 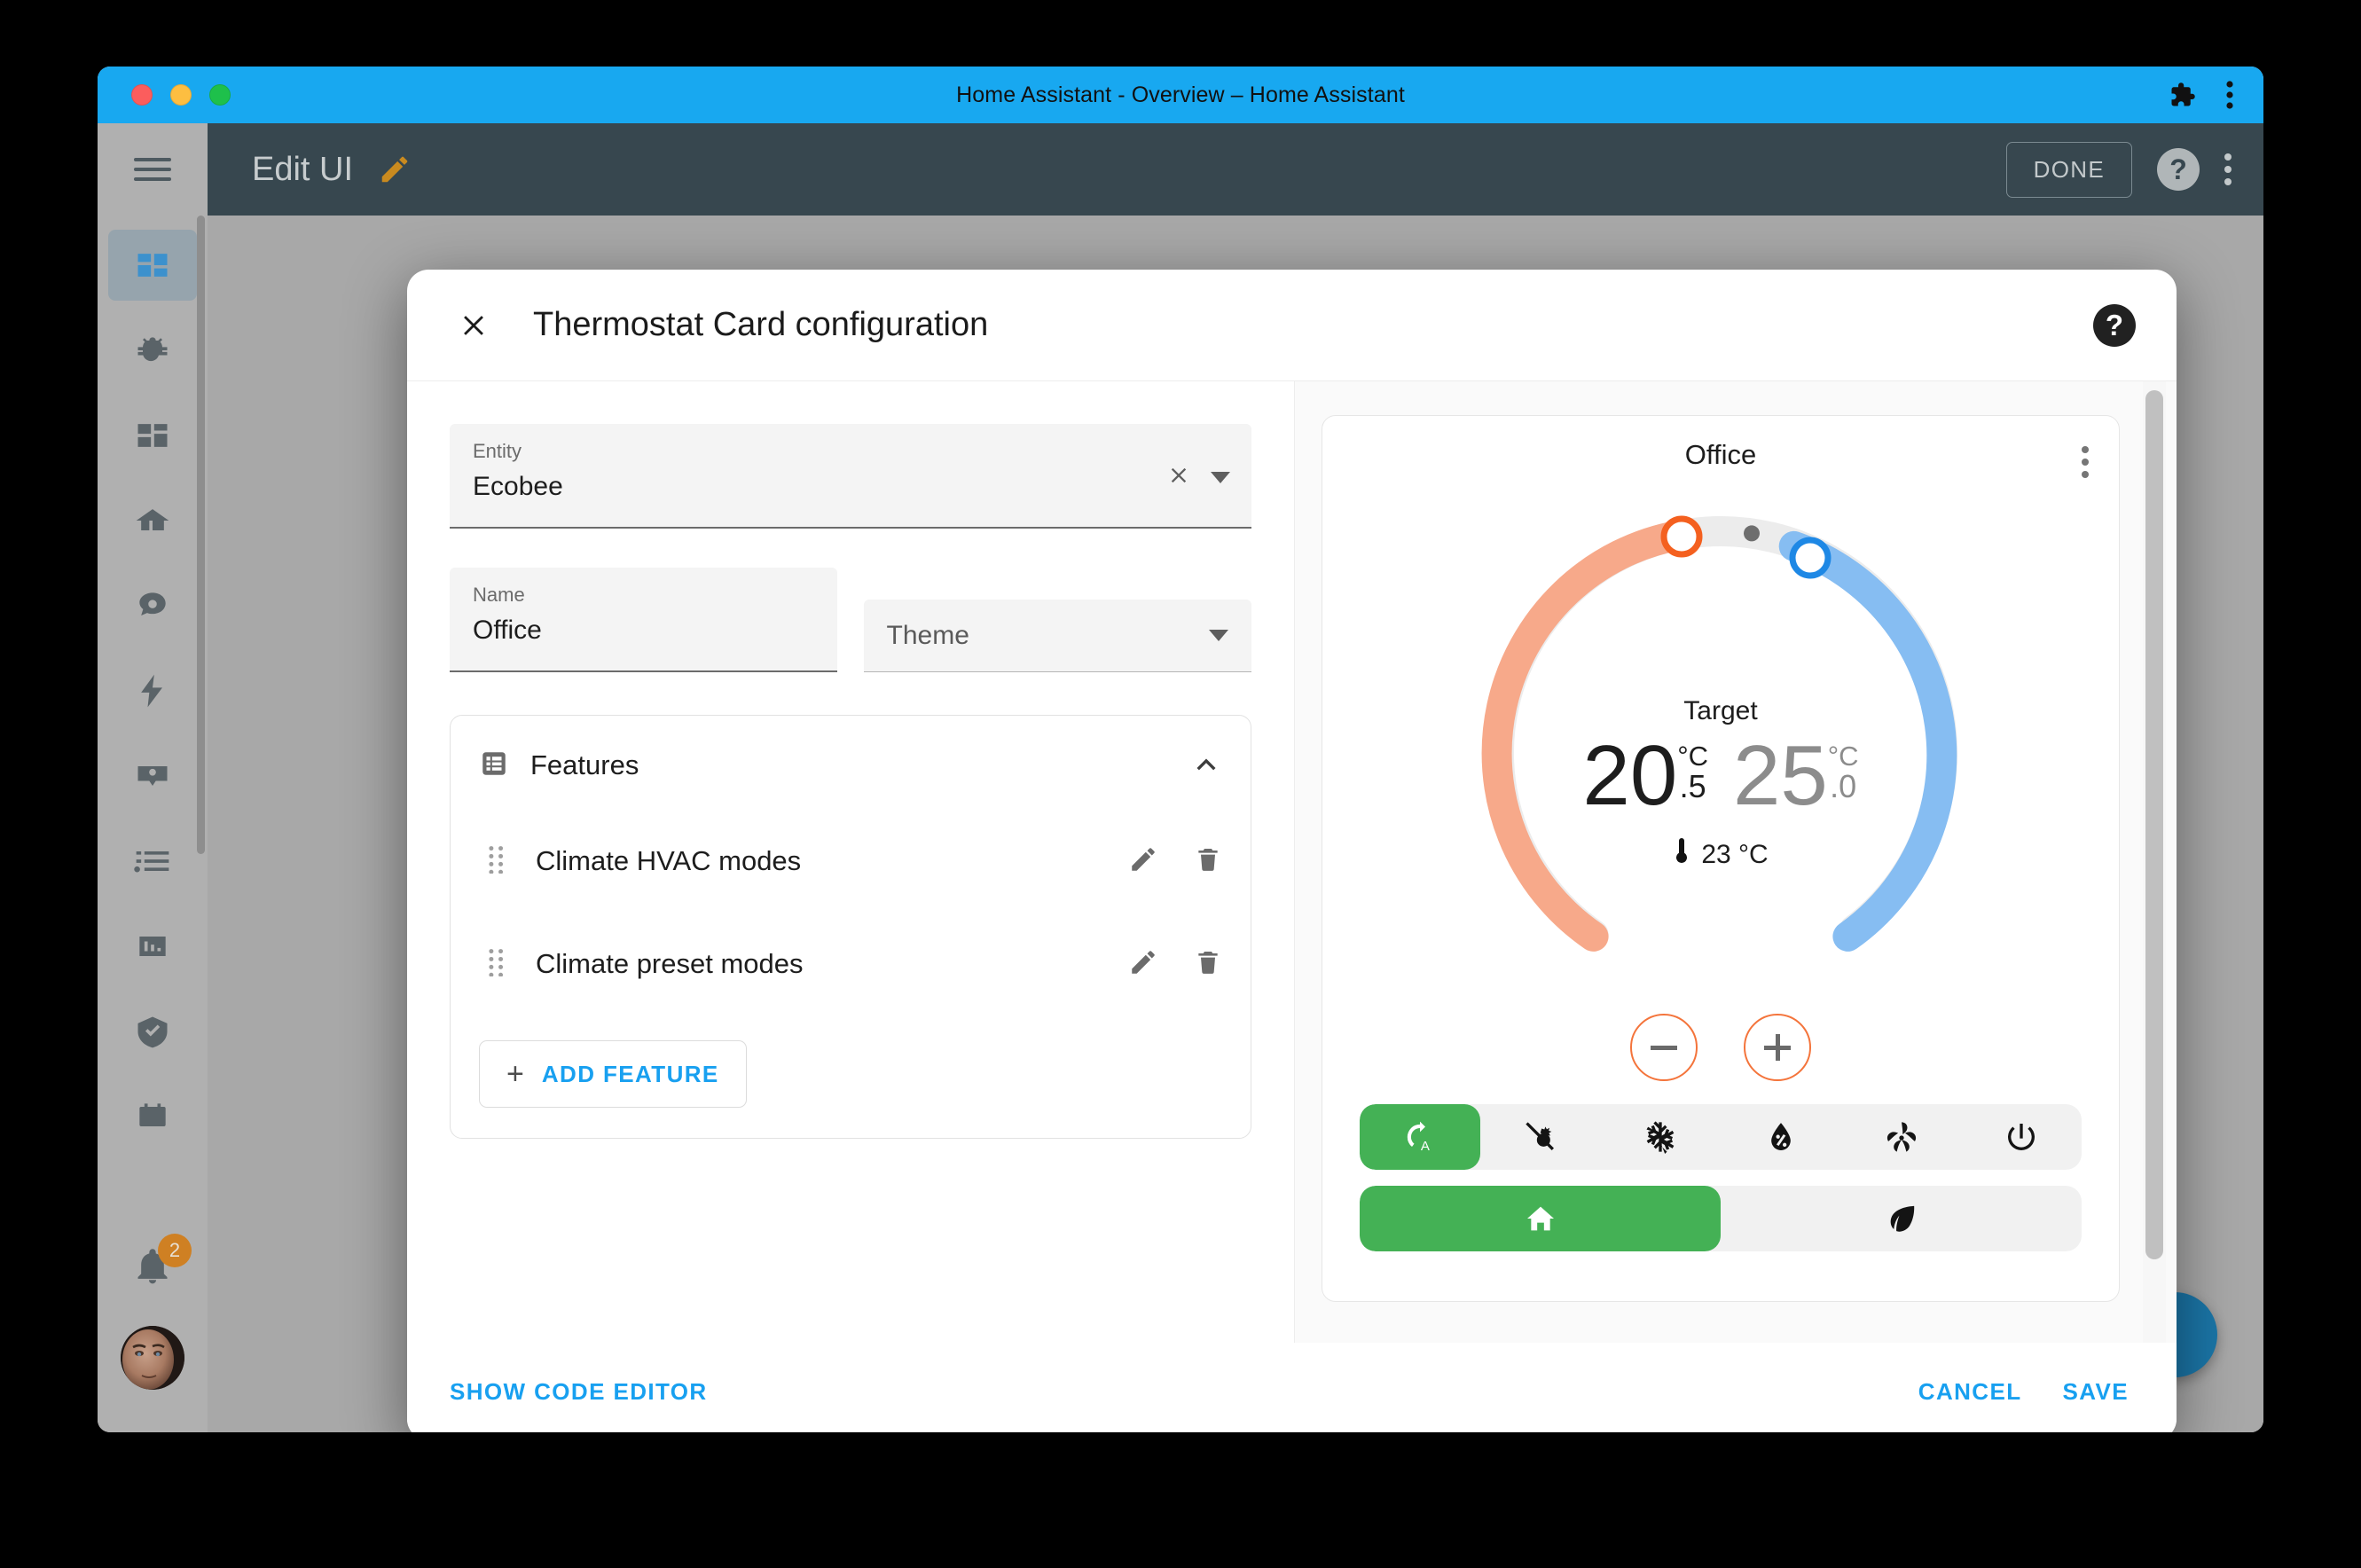 I want to click on hvac-mode-heat, so click(x=1541, y=1137).